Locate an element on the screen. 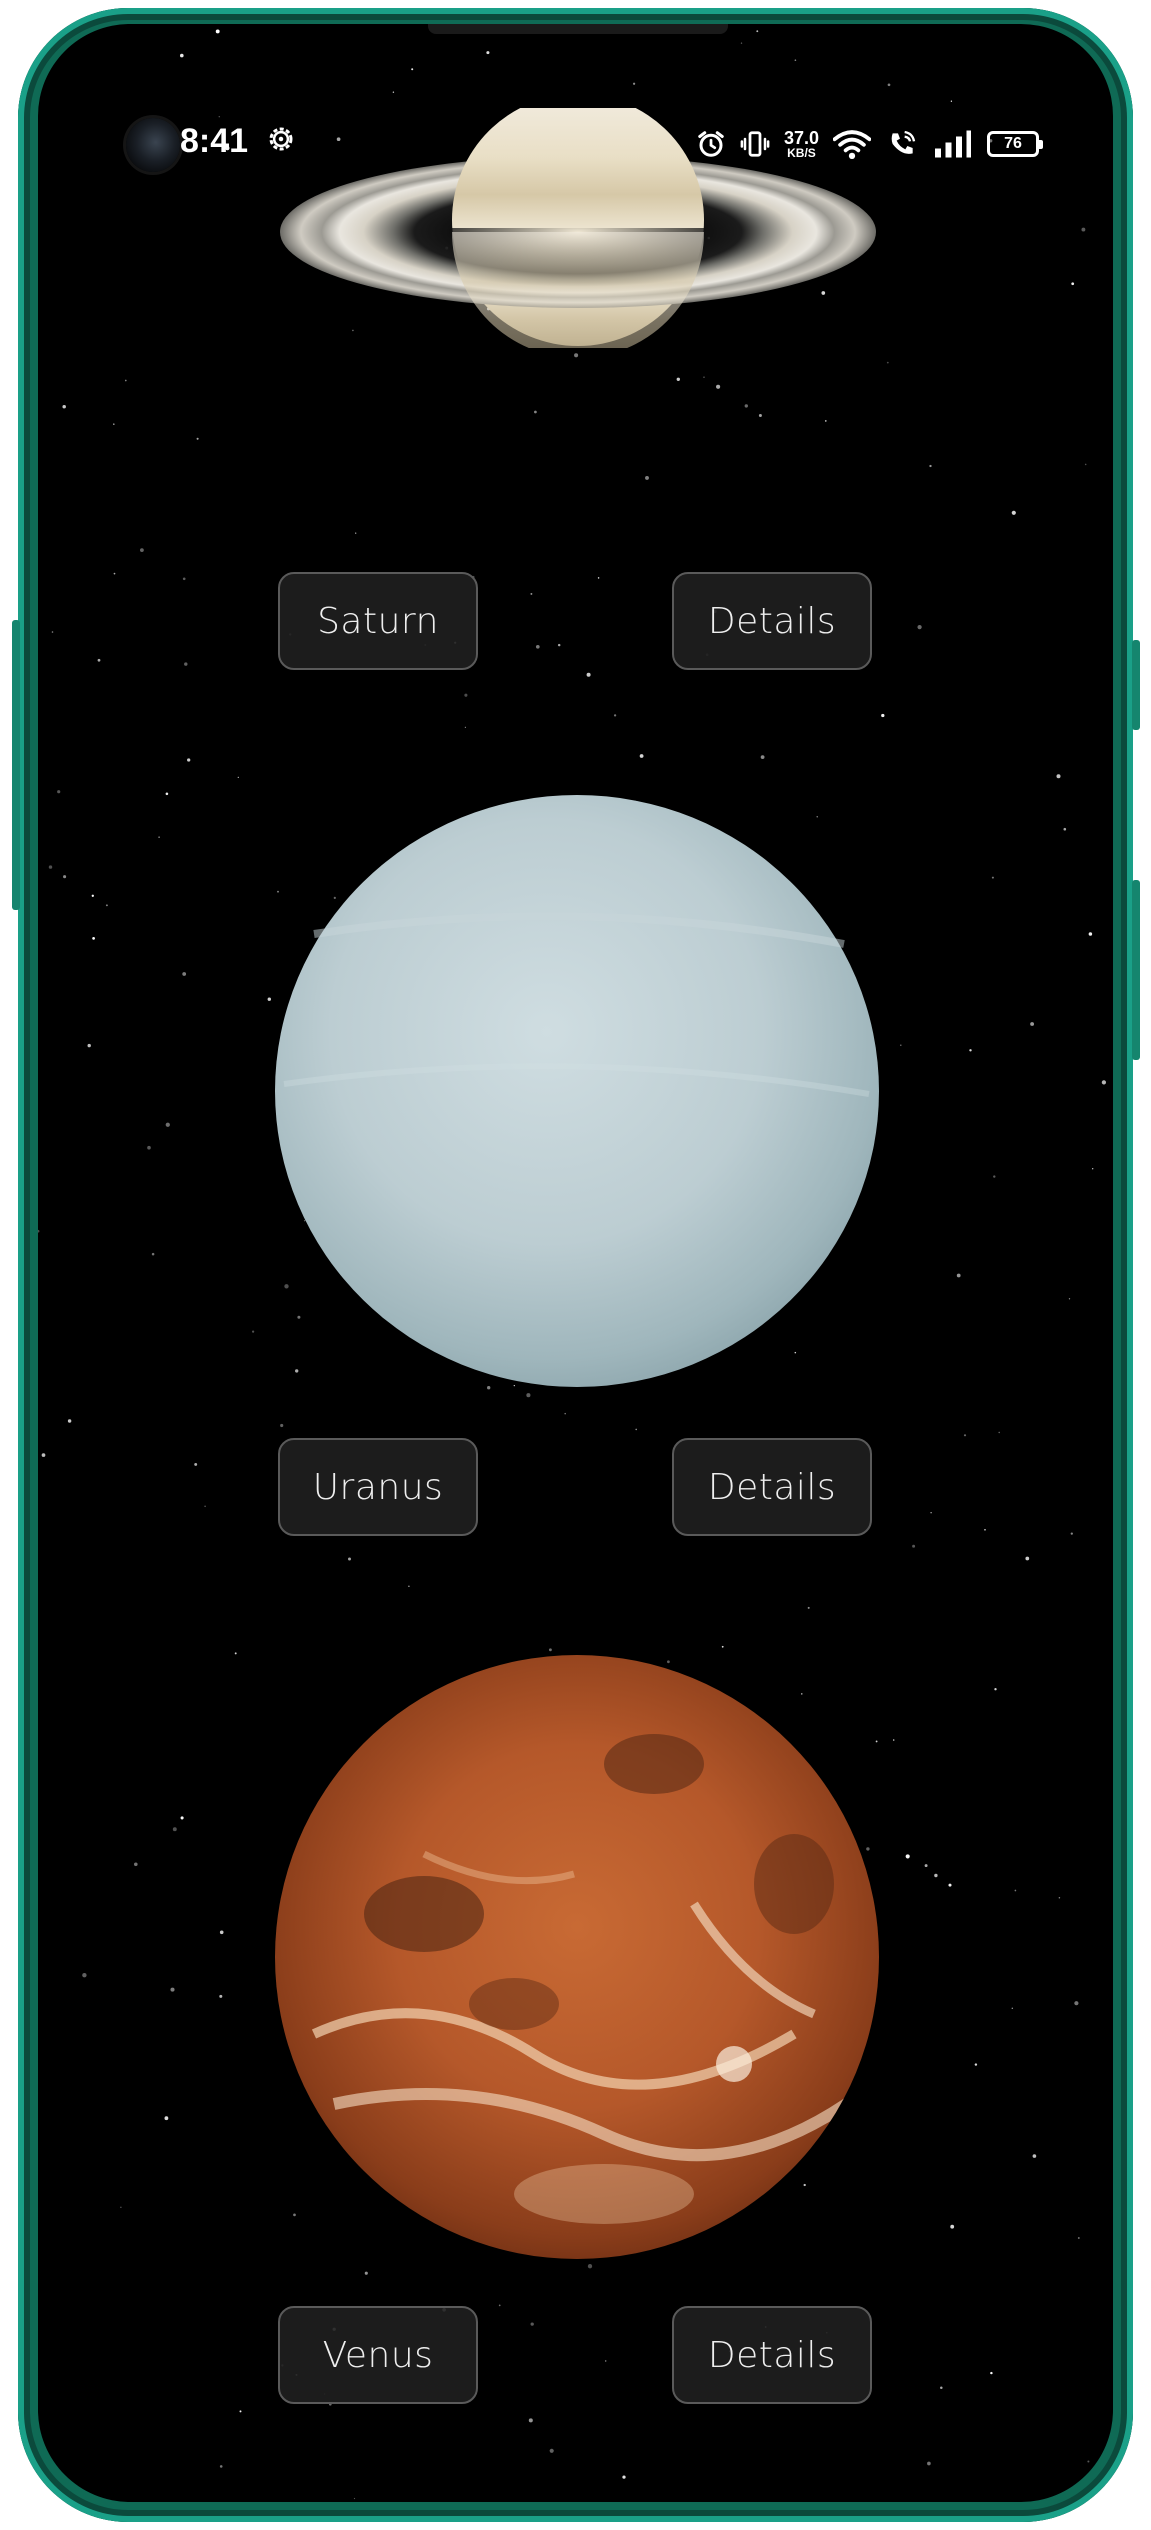  status-bar: 8:41 37.0 KB/S 76 is located at coordinates (575, 144).